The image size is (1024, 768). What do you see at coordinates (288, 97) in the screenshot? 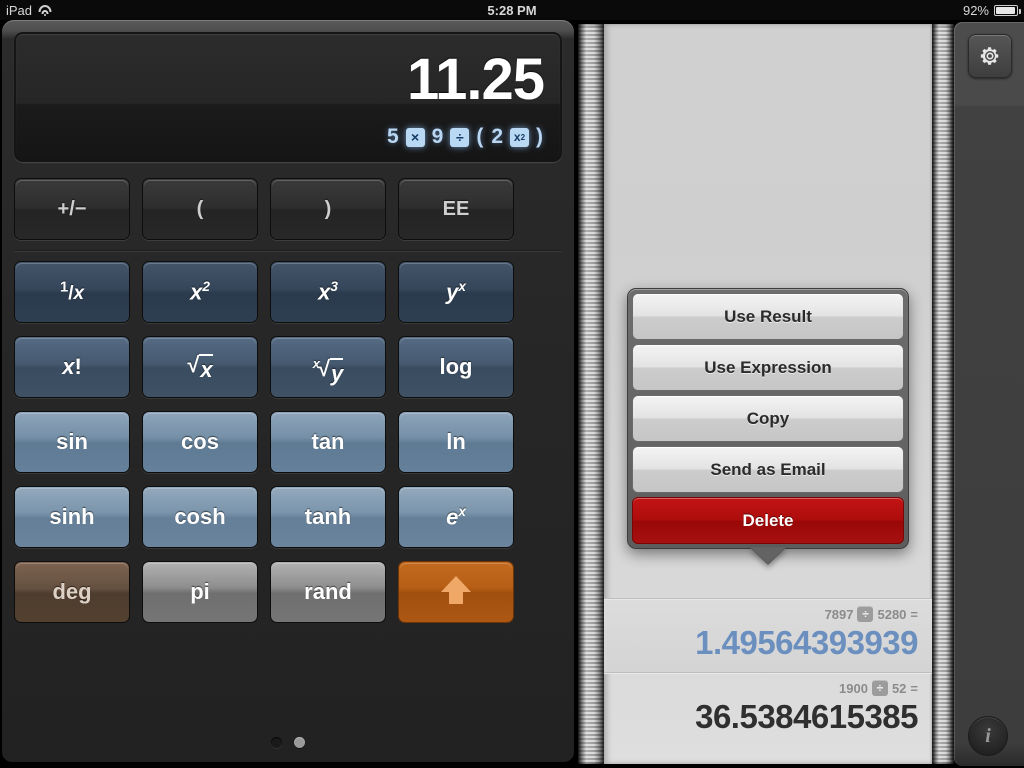
I see `calculator-display: 11.25 5 × 9 ÷ (2 x 2)` at bounding box center [288, 97].